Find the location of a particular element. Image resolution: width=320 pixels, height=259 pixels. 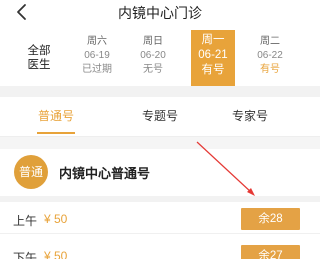

day-option-0619: 周六 06-19 已过期 is located at coordinates (97, 58).